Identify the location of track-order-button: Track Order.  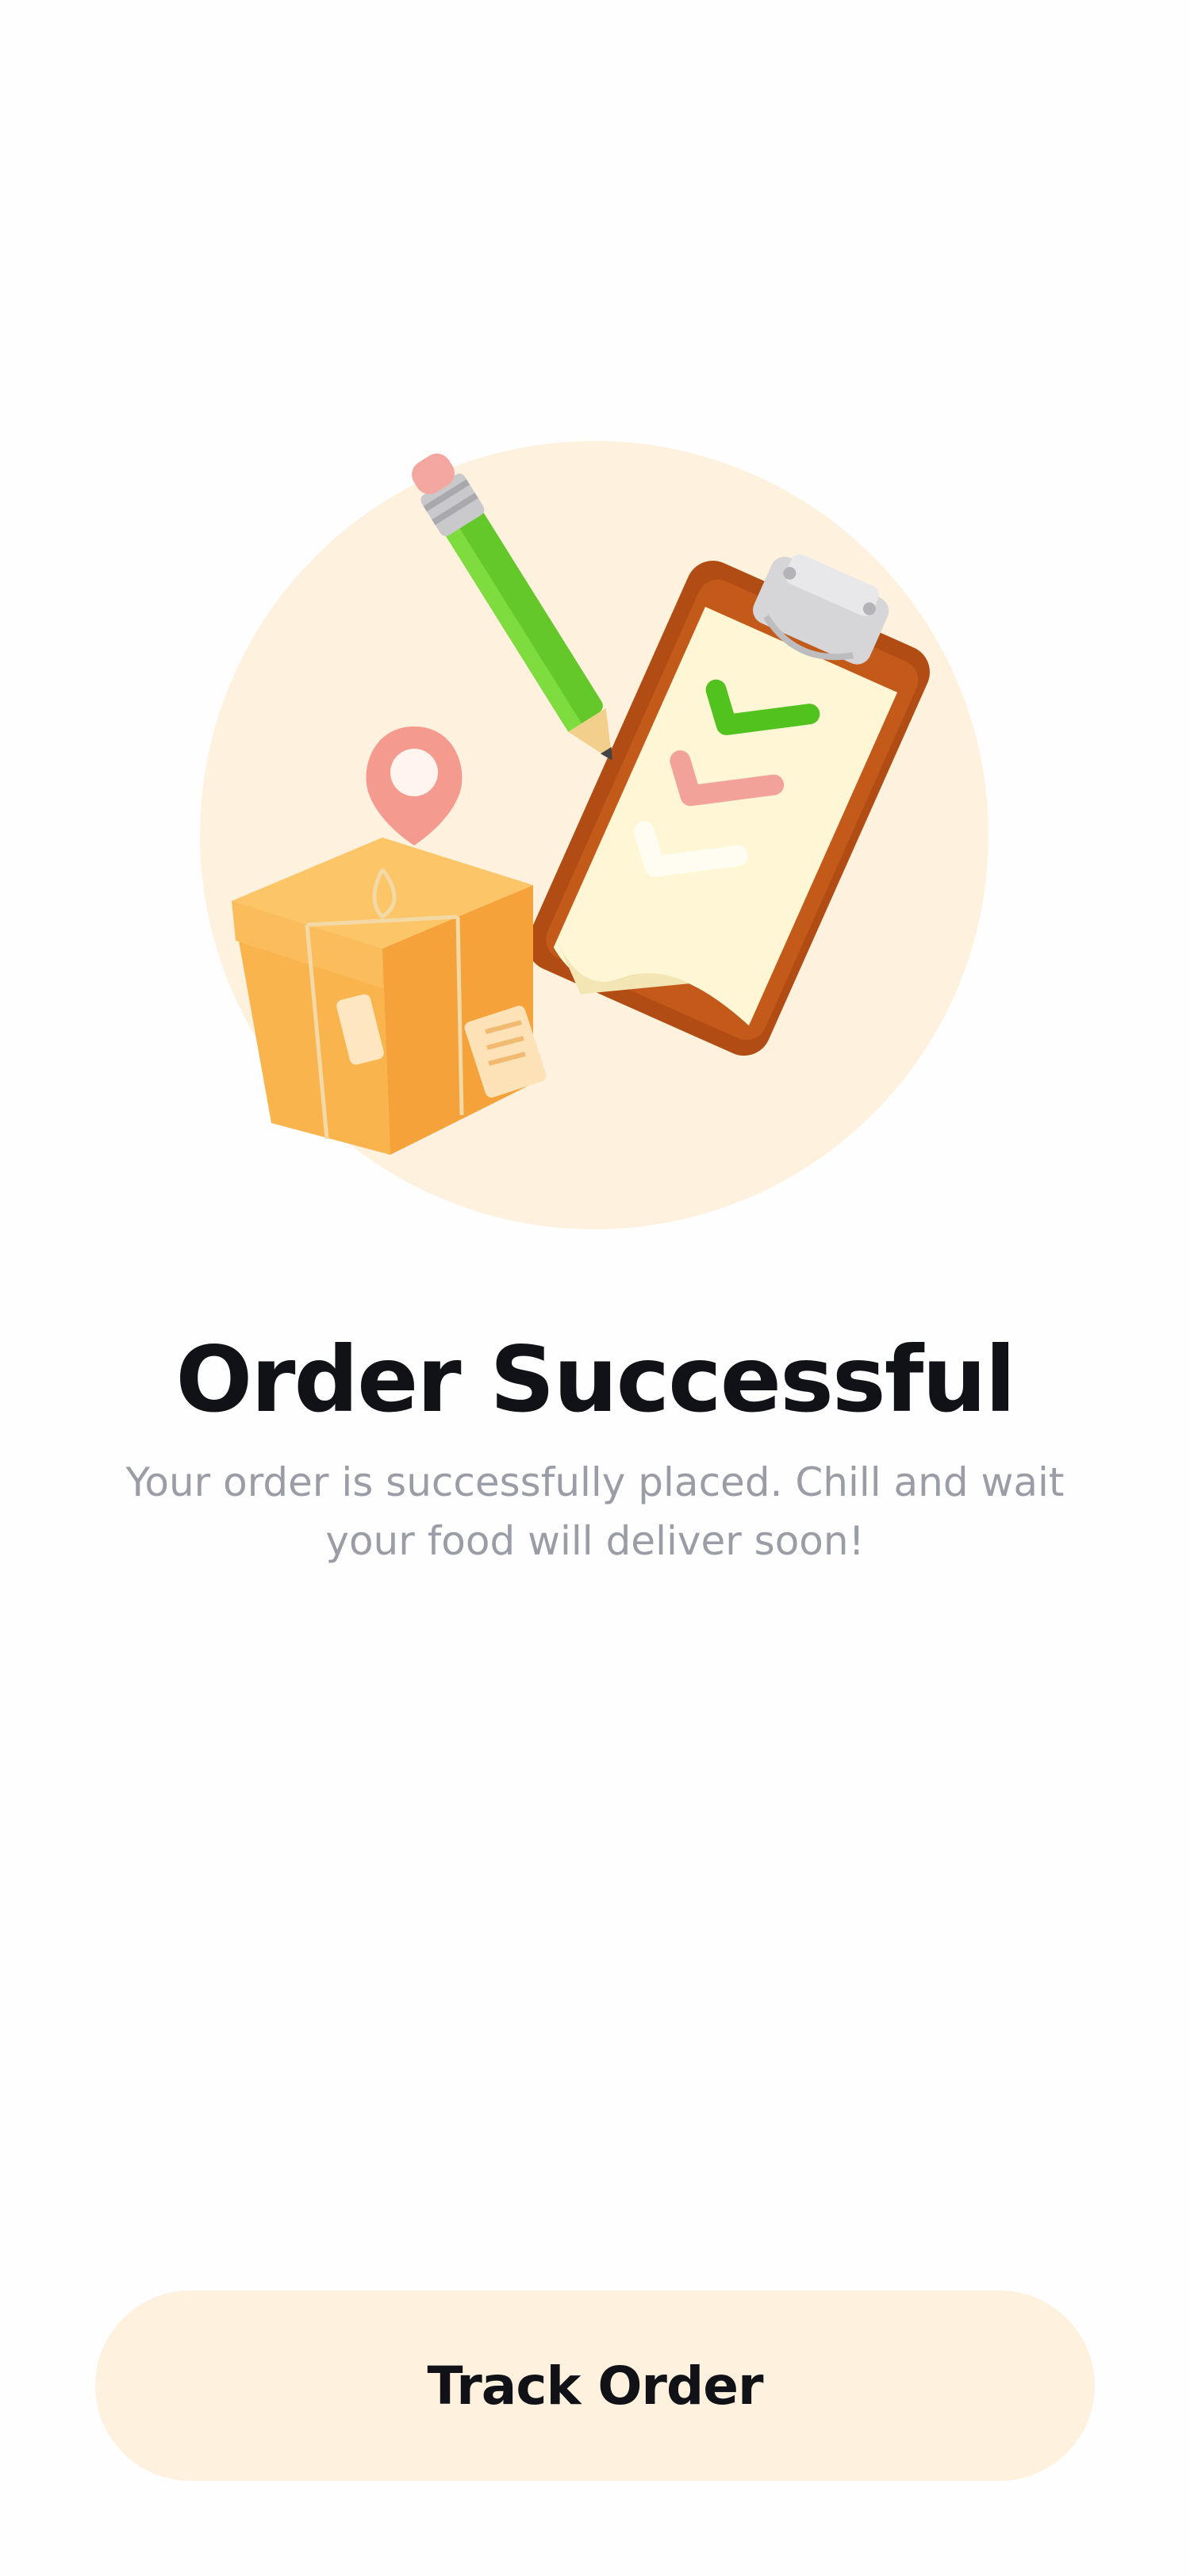
(595, 2385).